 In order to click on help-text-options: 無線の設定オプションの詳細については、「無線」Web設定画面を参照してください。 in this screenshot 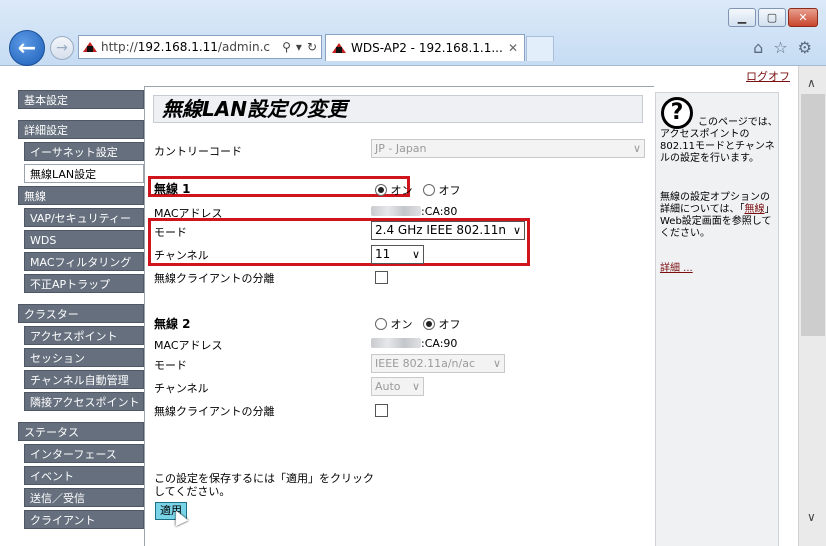, I will do `click(717, 215)`.